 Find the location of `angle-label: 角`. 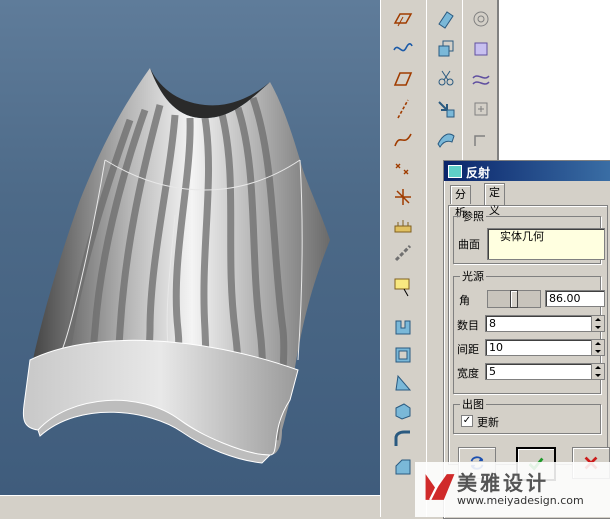

angle-label: 角 is located at coordinates (464, 300).